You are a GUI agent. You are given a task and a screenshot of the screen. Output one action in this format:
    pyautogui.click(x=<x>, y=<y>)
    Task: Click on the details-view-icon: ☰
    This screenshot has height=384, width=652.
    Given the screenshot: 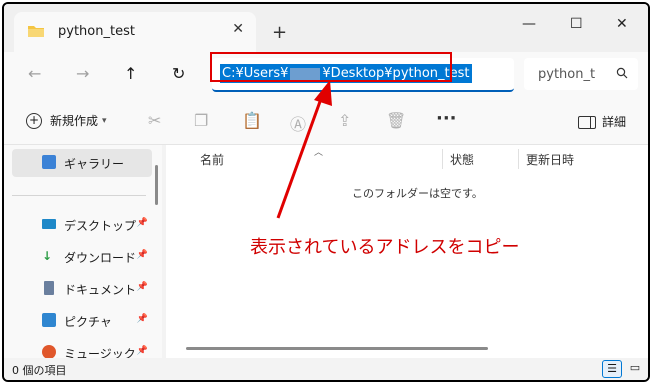 What is the action you would take?
    pyautogui.click(x=612, y=369)
    